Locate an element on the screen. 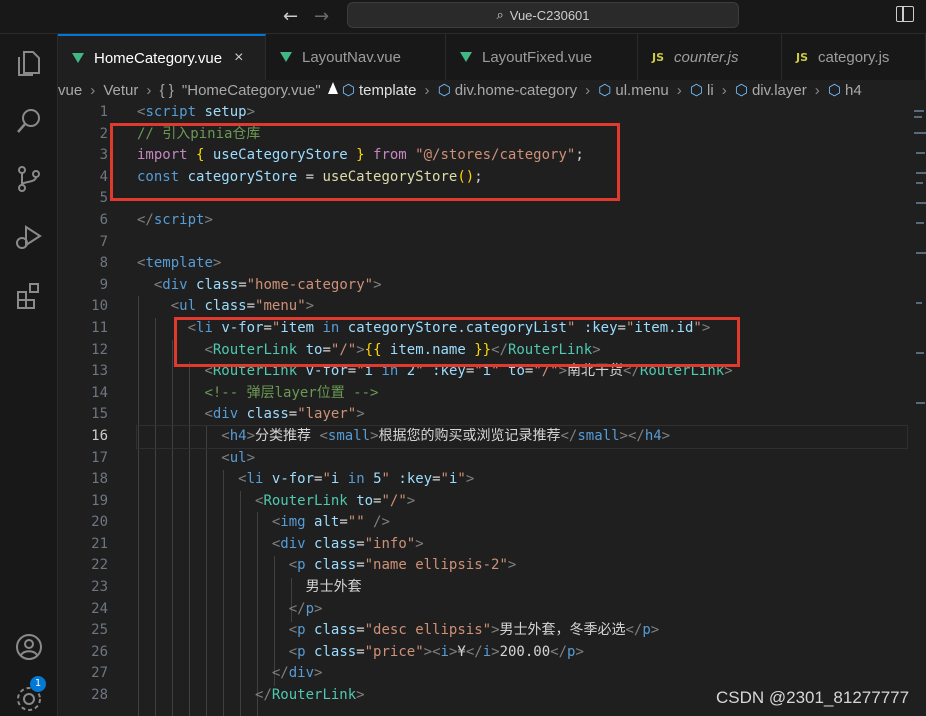 This screenshot has width=926, height=716. tab-category-js: JS category.js is located at coordinates (854, 57).